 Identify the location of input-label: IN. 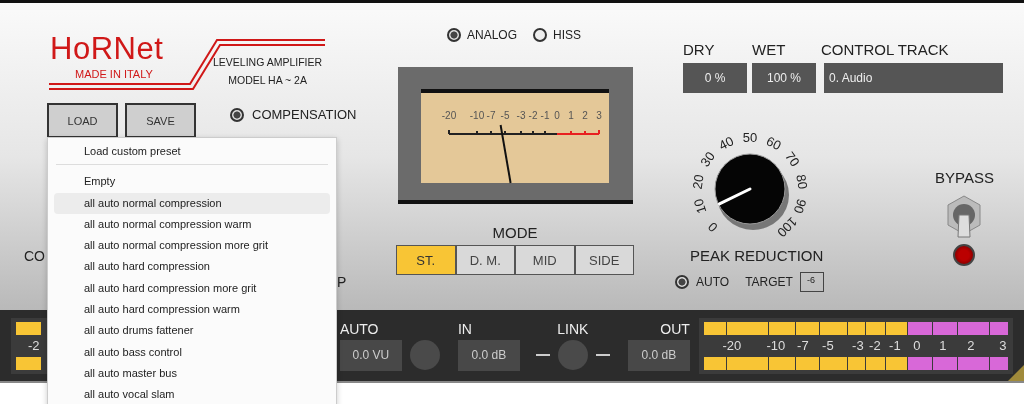
(465, 328).